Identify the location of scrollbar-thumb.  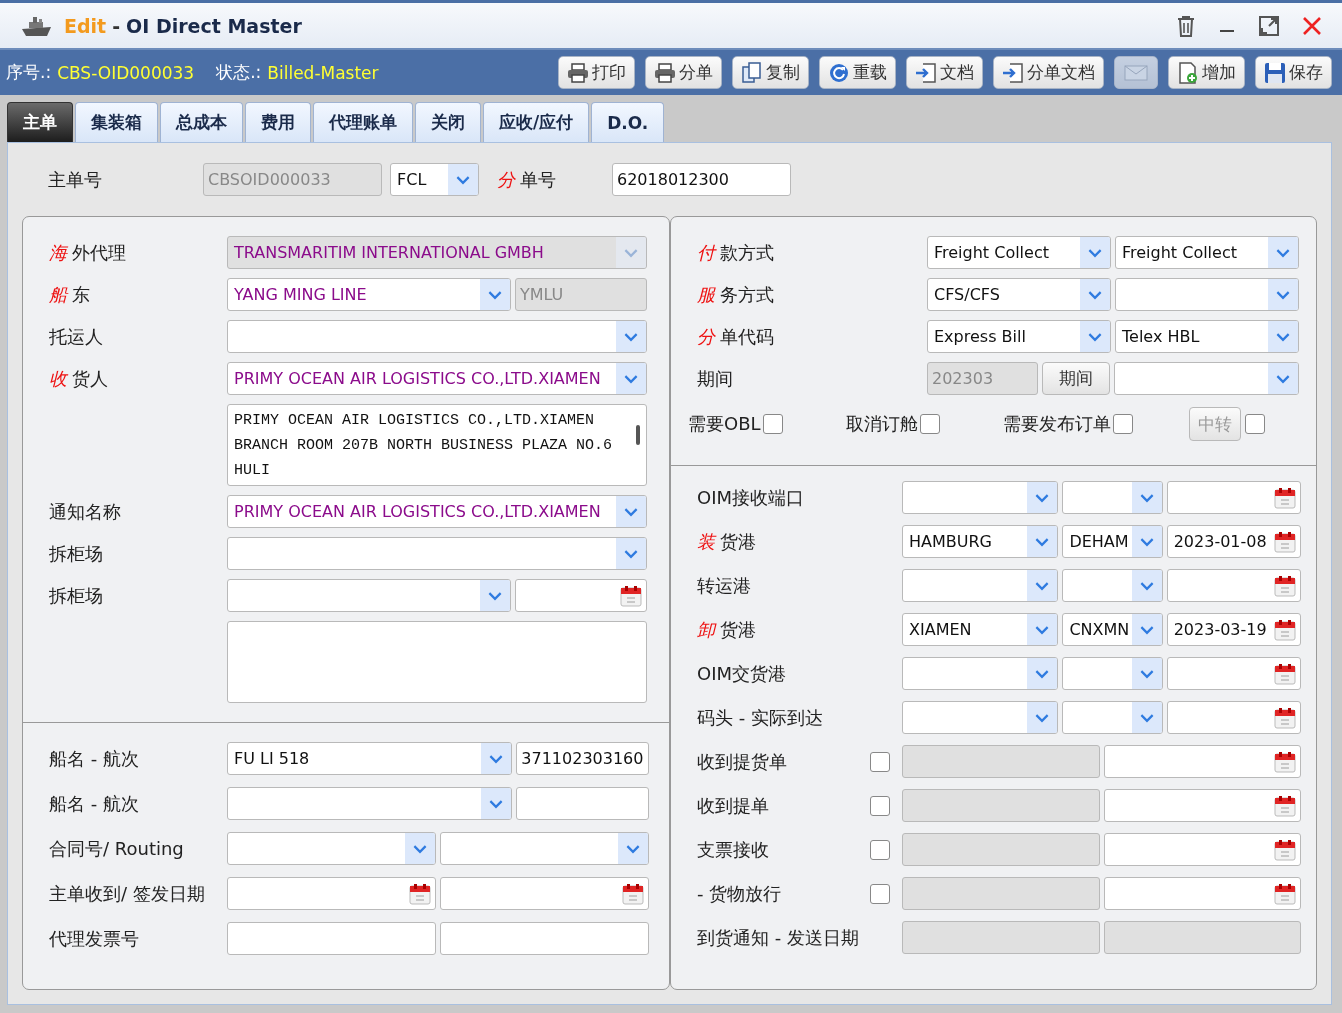
(638, 435).